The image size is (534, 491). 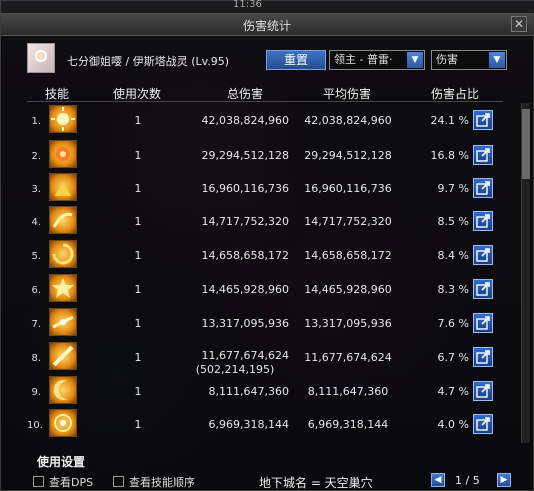 I want to click on damage-share: 4.7 %, so click(x=453, y=391).